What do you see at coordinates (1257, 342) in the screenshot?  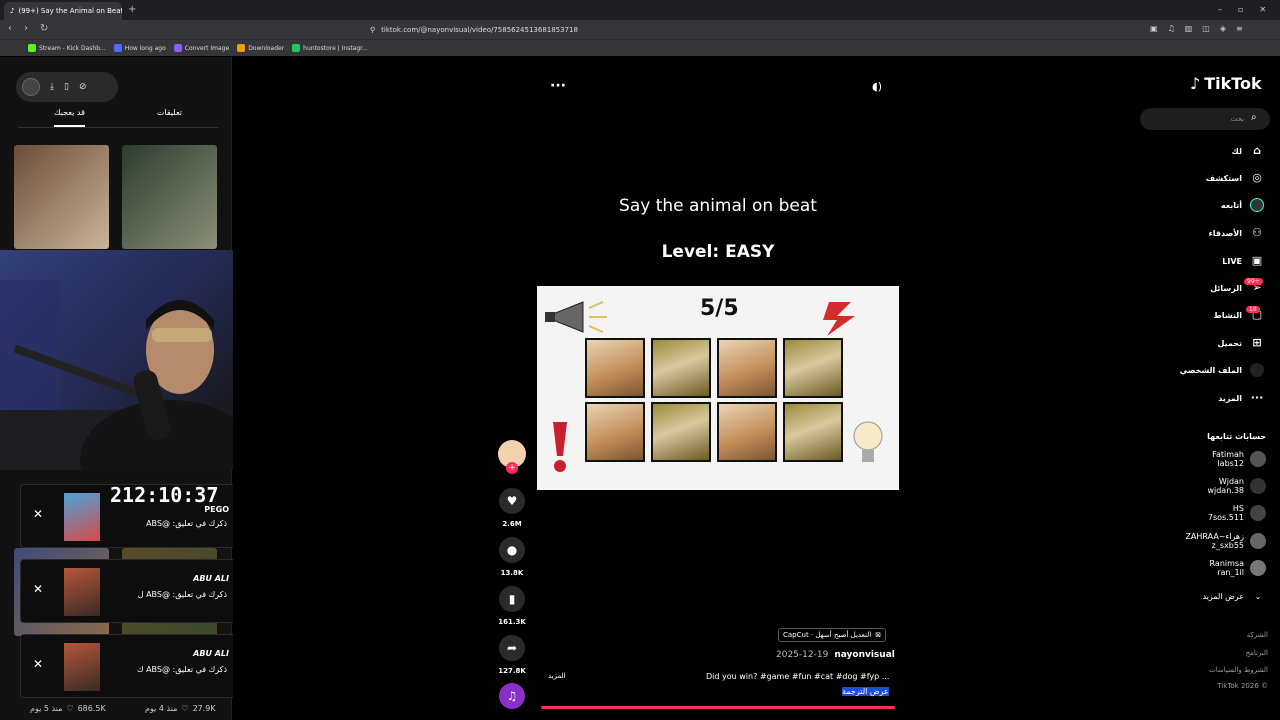 I see `upload-icon: ⊞` at bounding box center [1257, 342].